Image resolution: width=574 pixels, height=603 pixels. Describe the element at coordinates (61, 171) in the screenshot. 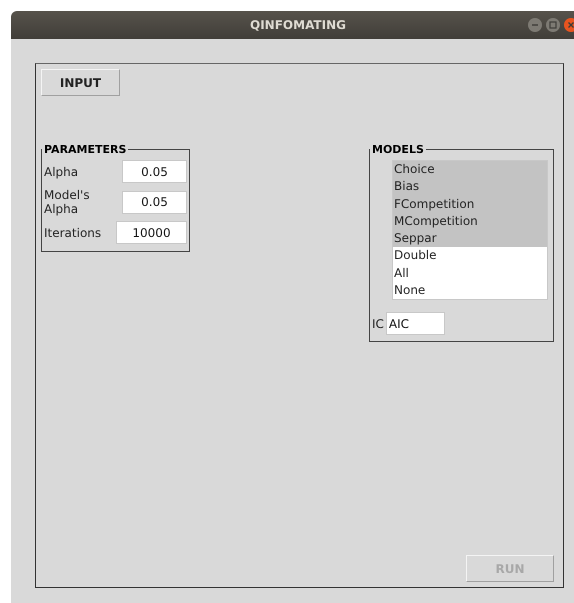

I see `field-label: Alpha` at that location.